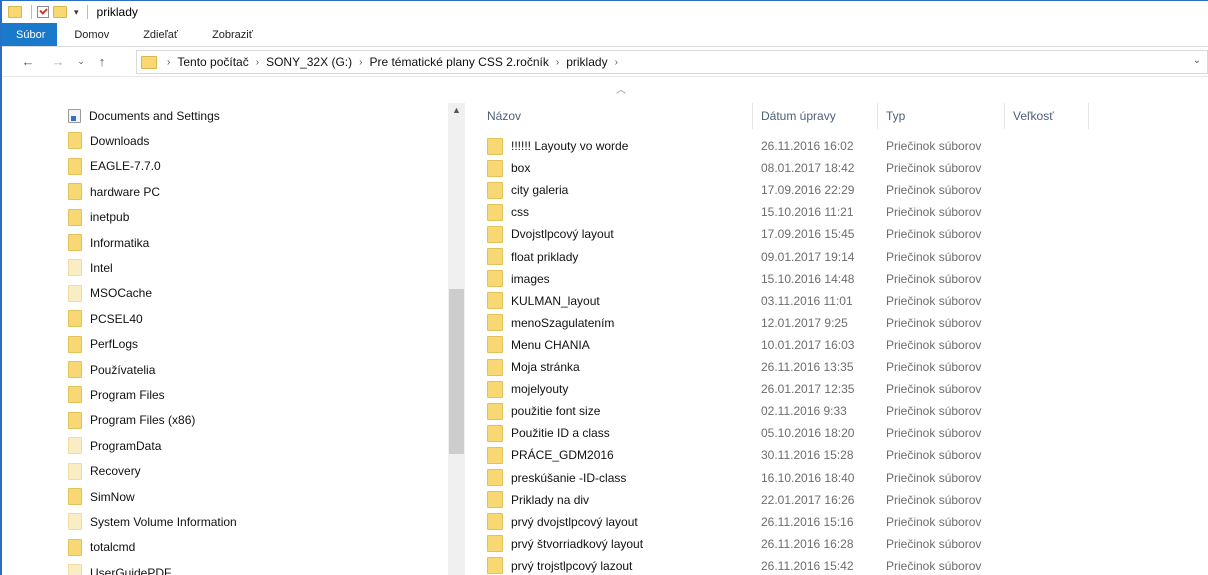 This screenshot has height=575, width=1208. I want to click on up-icon: ↑, so click(102, 61).